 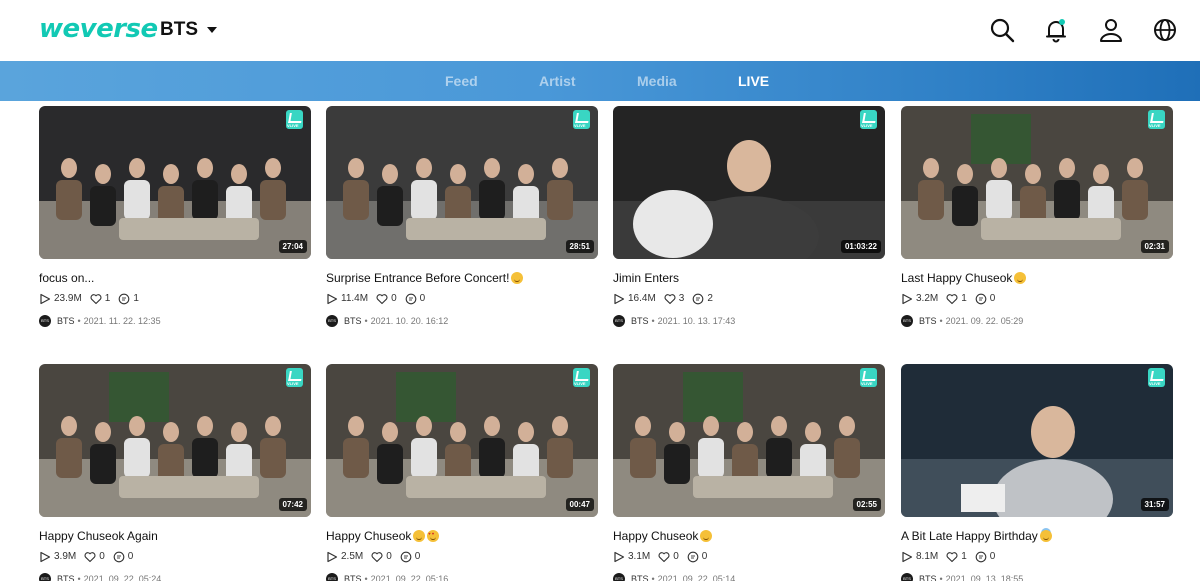 I want to click on chevron-down-icon, so click(x=212, y=30).